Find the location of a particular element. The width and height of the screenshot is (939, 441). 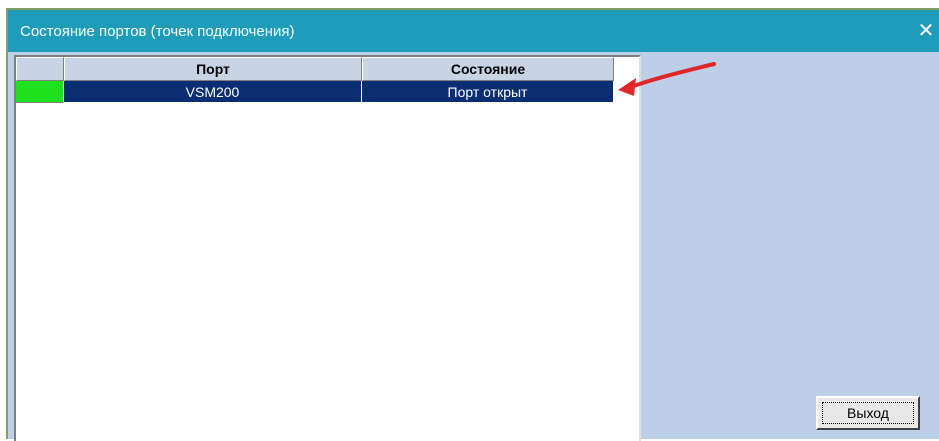

exit-button-label: Выход is located at coordinates (868, 413).